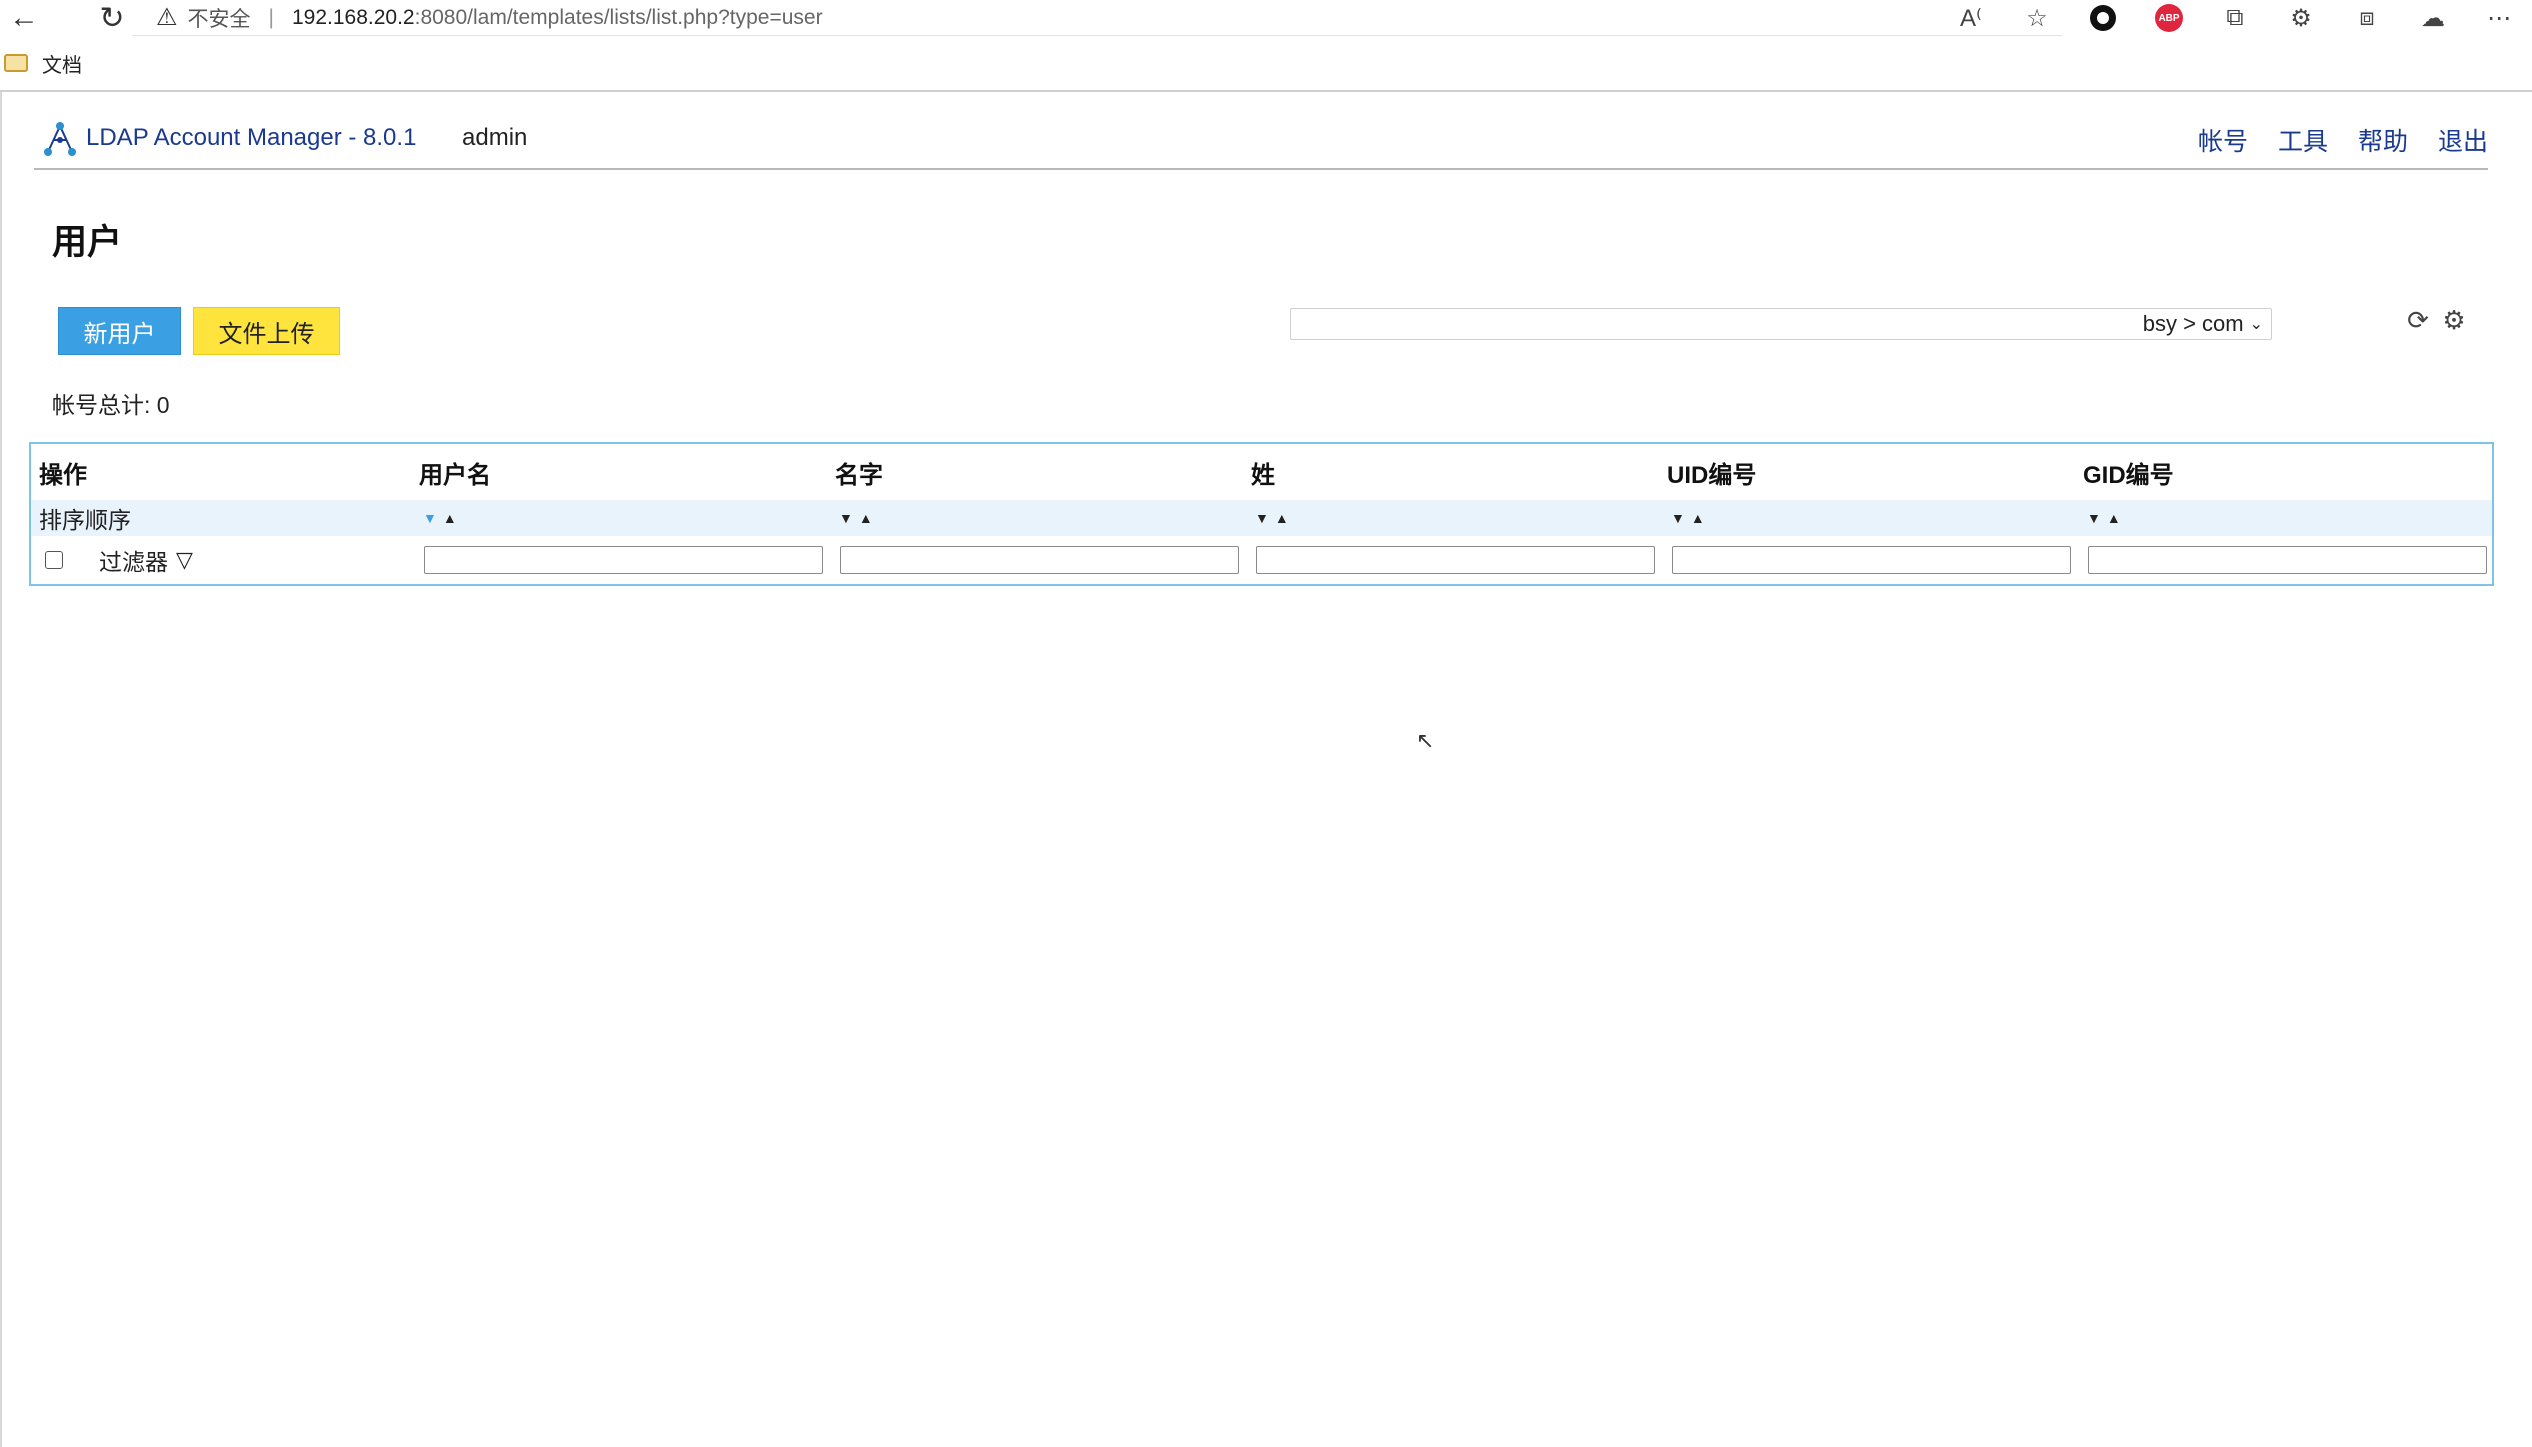 The image size is (2532, 1447). Describe the element at coordinates (2367, 18) in the screenshot. I see `collections-icon: ⧈` at that location.